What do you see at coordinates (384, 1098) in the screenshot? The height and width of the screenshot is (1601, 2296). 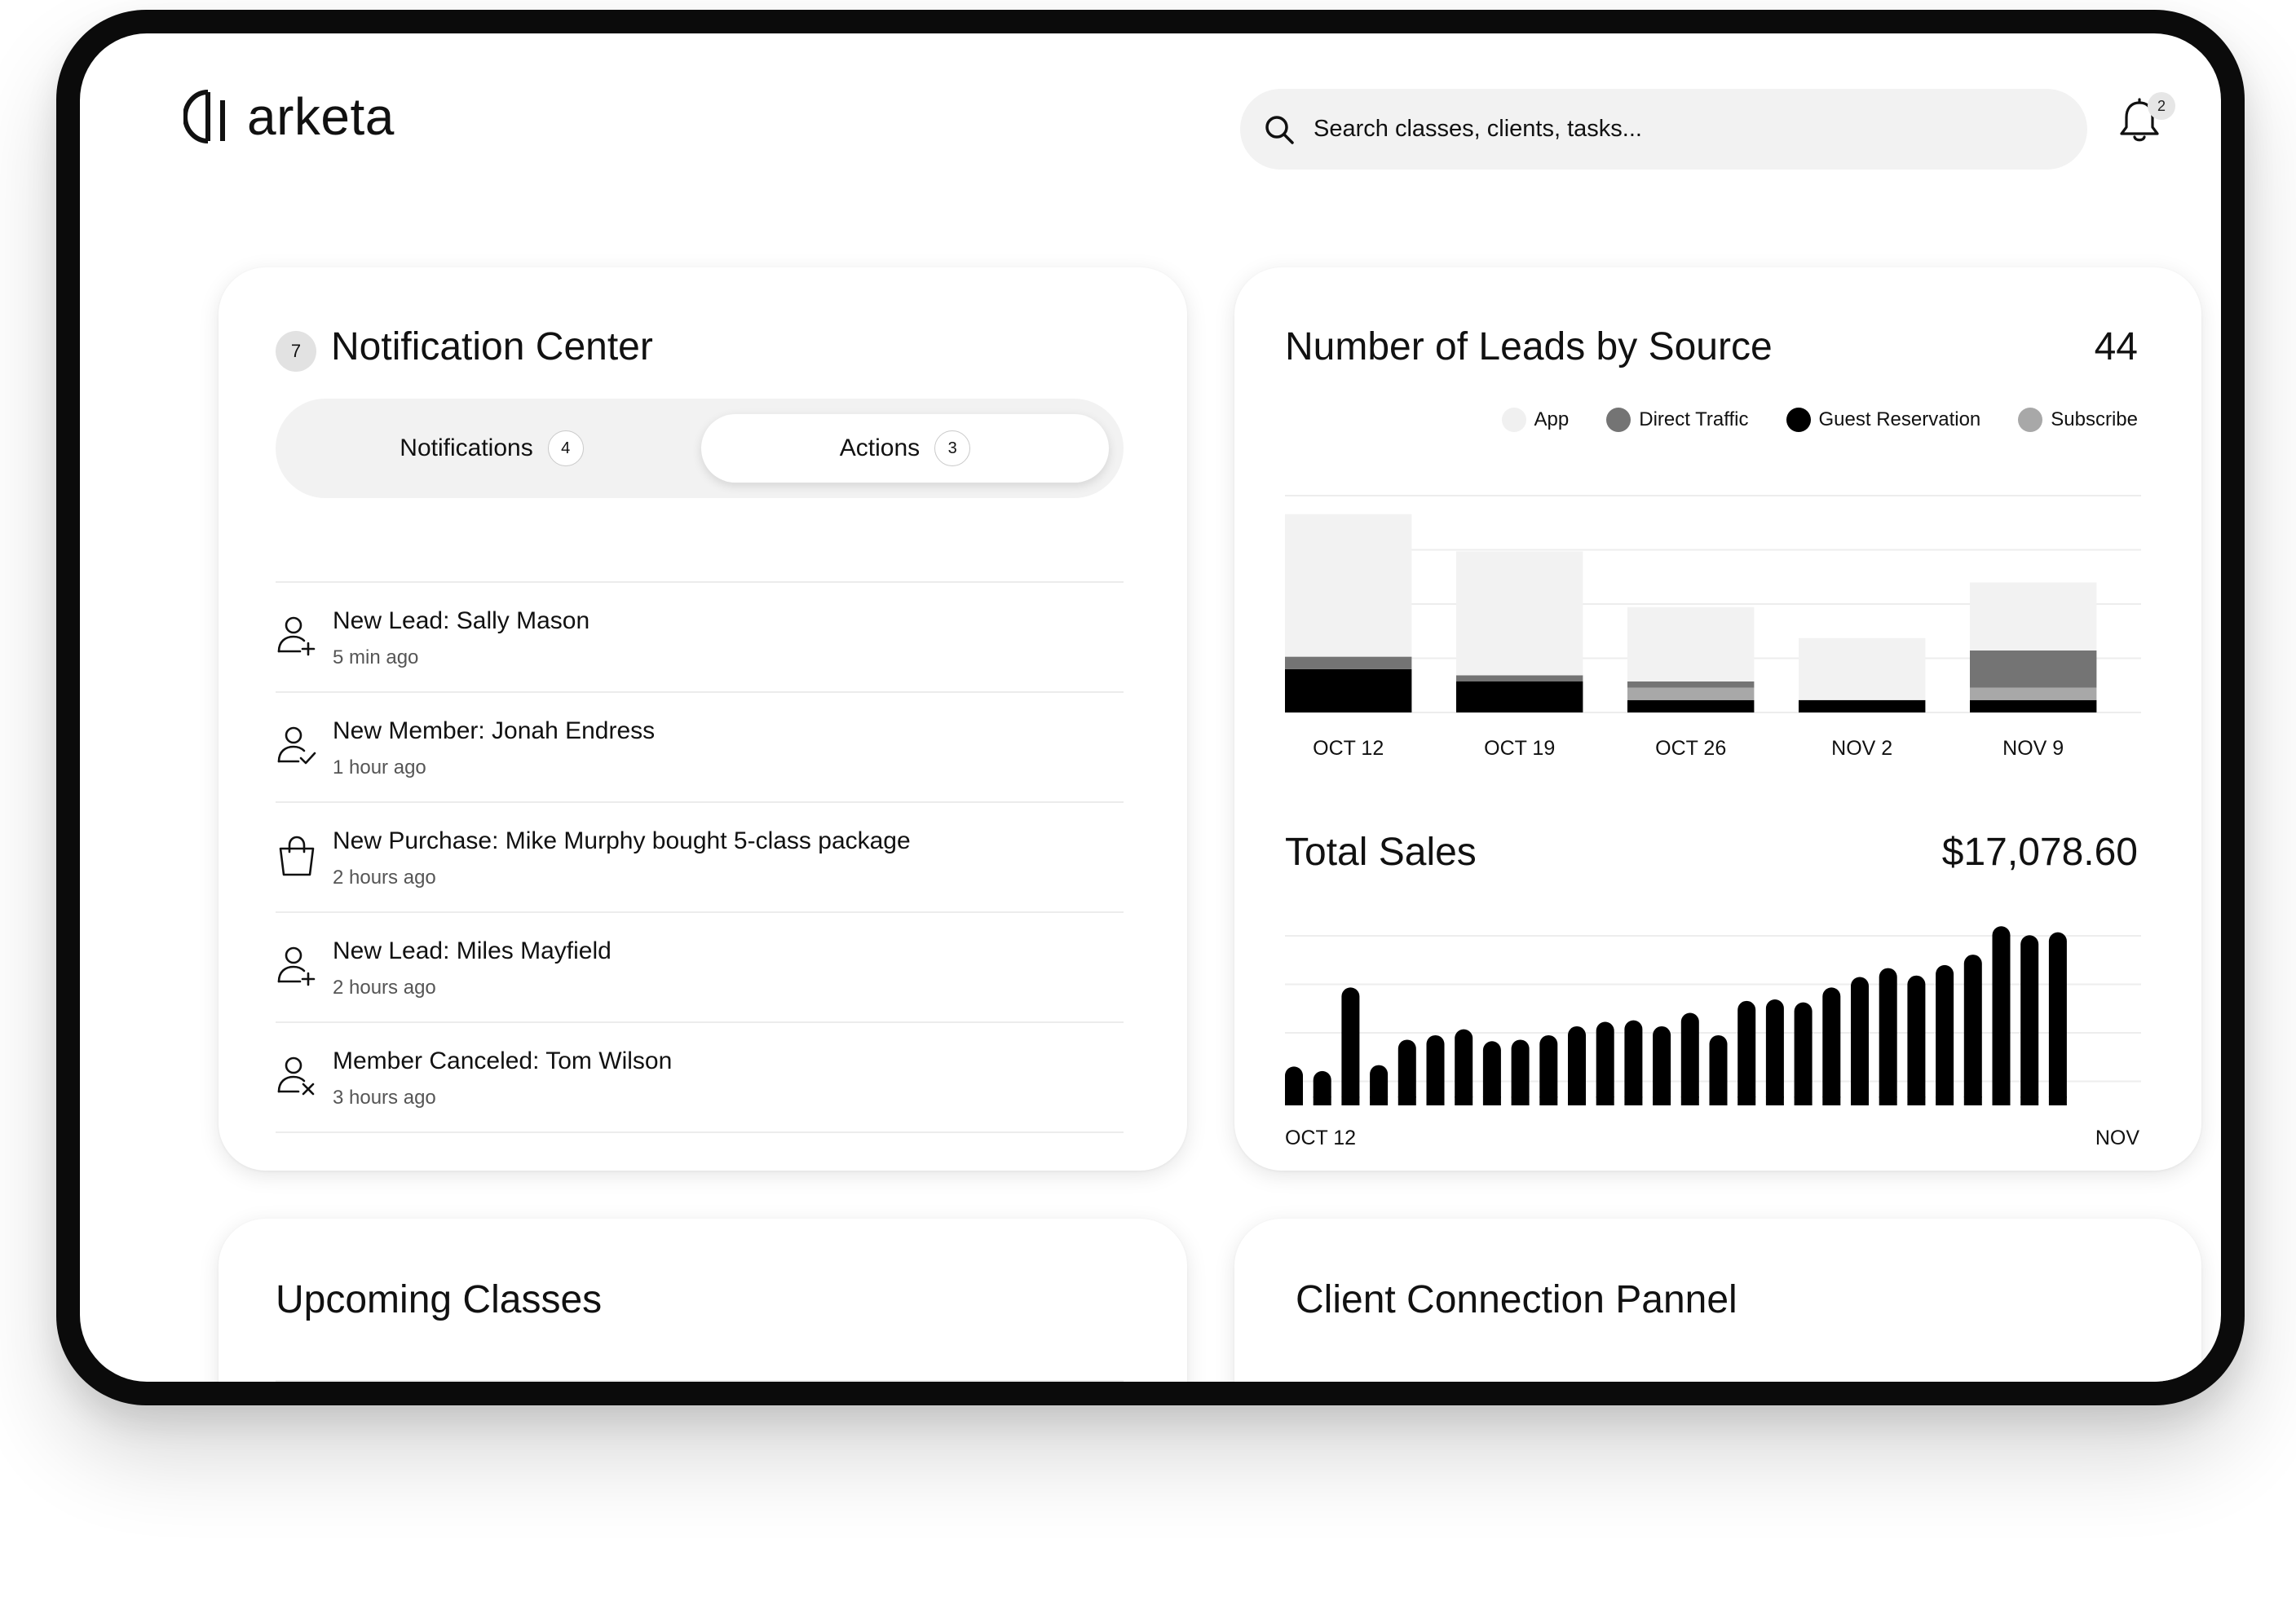 I see `feed-item-time: 3 hours ago` at bounding box center [384, 1098].